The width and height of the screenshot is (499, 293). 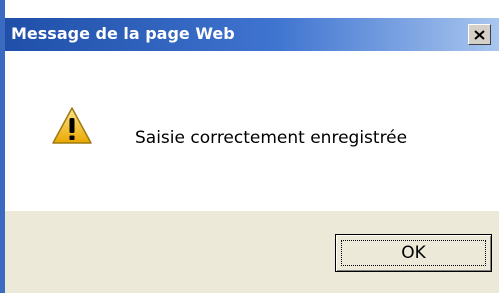 I want to click on ok-button: OK, so click(x=413, y=253).